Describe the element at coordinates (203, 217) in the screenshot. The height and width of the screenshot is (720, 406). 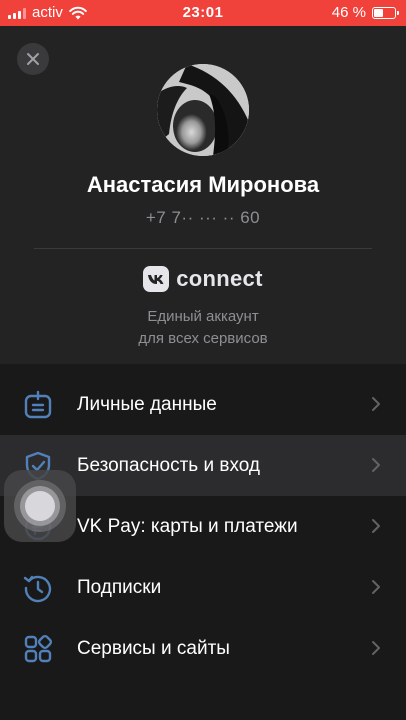
I see `user-phone: +7 7·· ··· ·· 60` at that location.